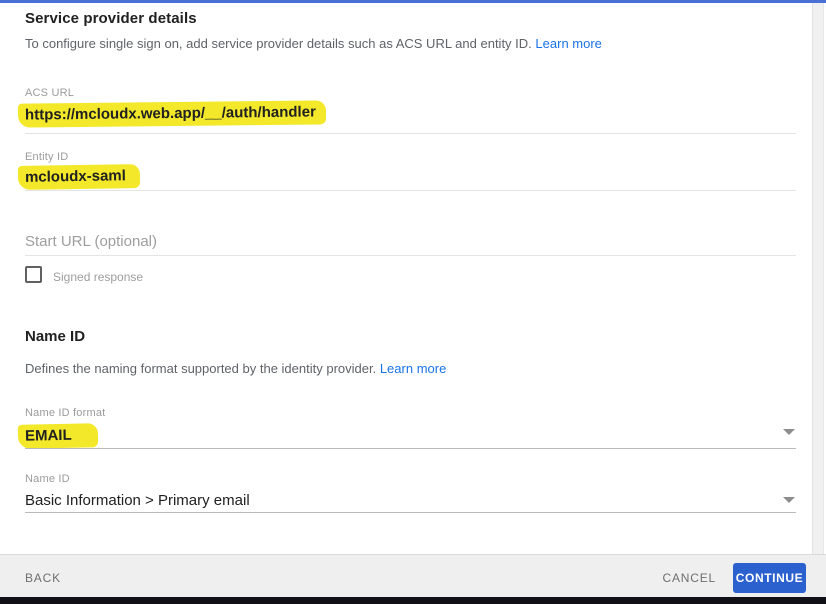 The width and height of the screenshot is (826, 604). Describe the element at coordinates (689, 578) in the screenshot. I see `cancel-button: CANCEL` at that location.